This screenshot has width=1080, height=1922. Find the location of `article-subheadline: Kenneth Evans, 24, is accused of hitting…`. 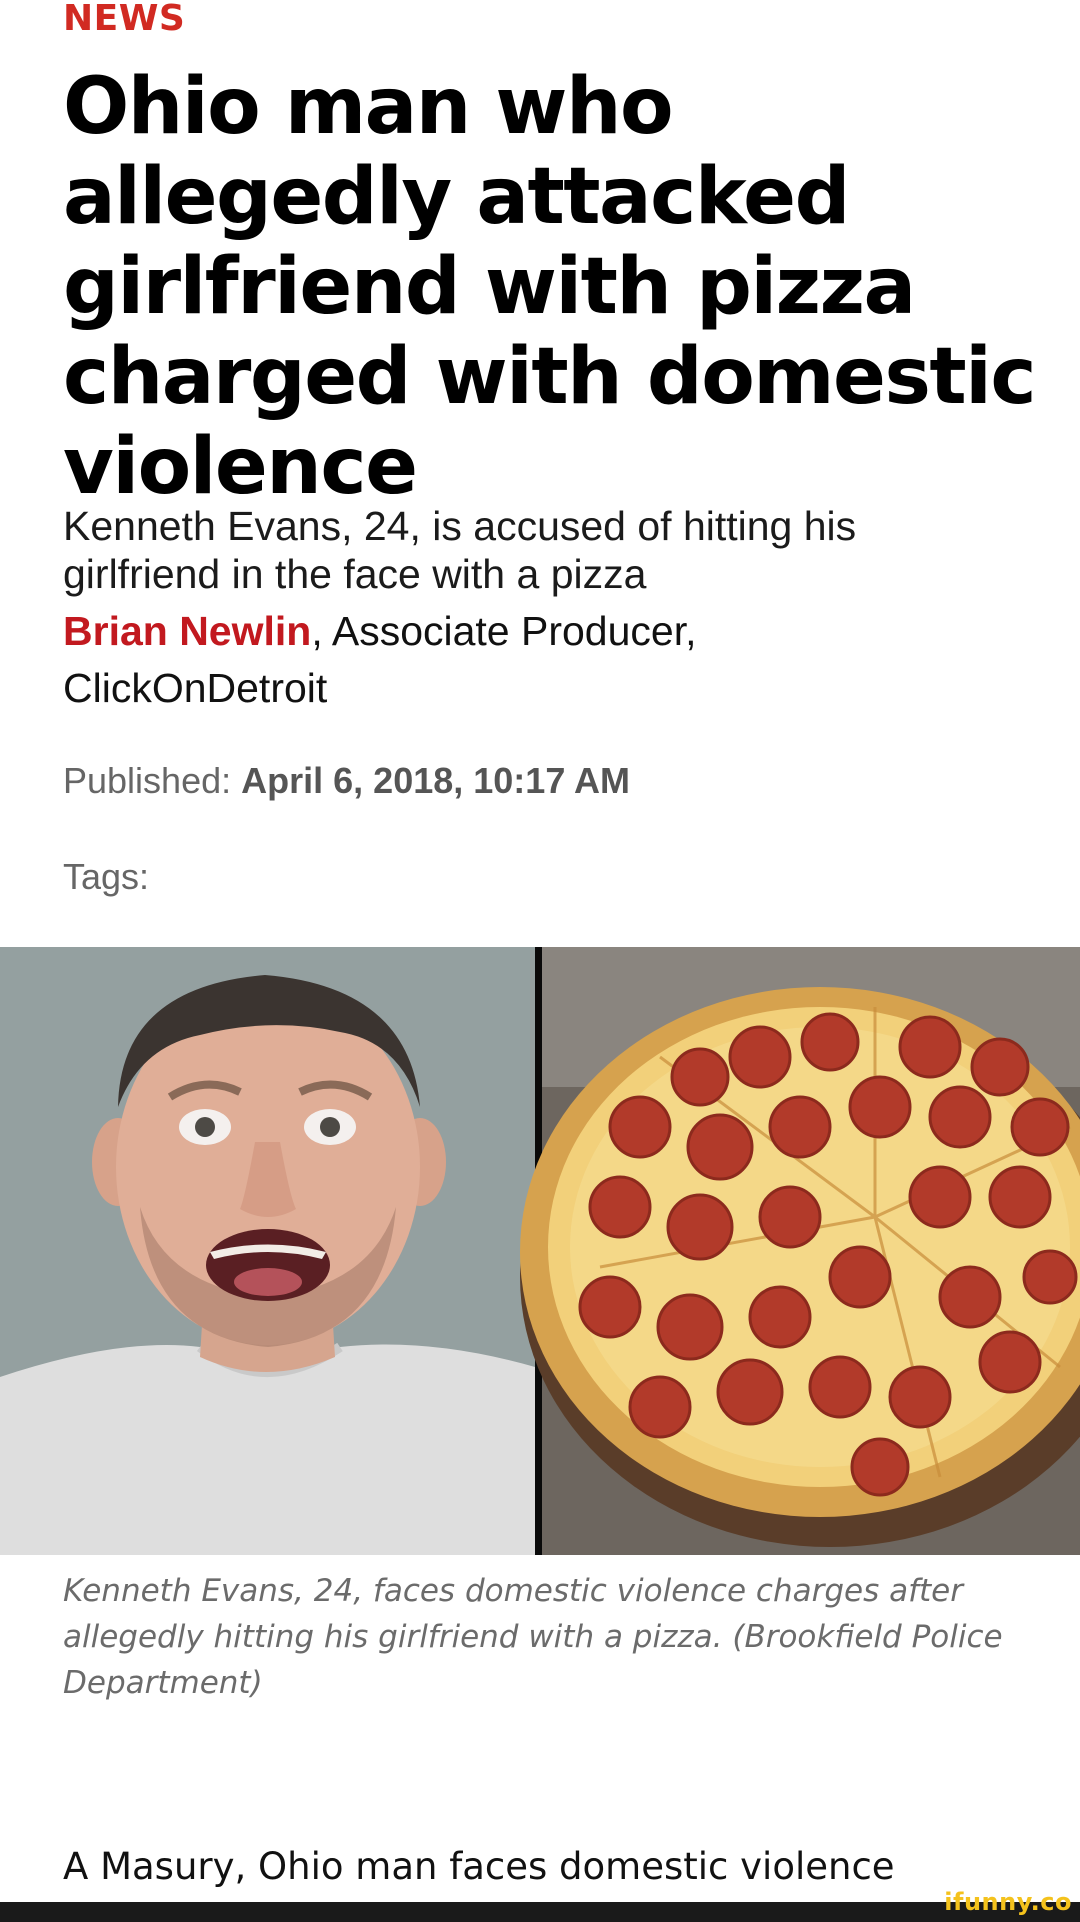

article-subheadline: Kenneth Evans, 24, is accused of hitting… is located at coordinates (460, 550).